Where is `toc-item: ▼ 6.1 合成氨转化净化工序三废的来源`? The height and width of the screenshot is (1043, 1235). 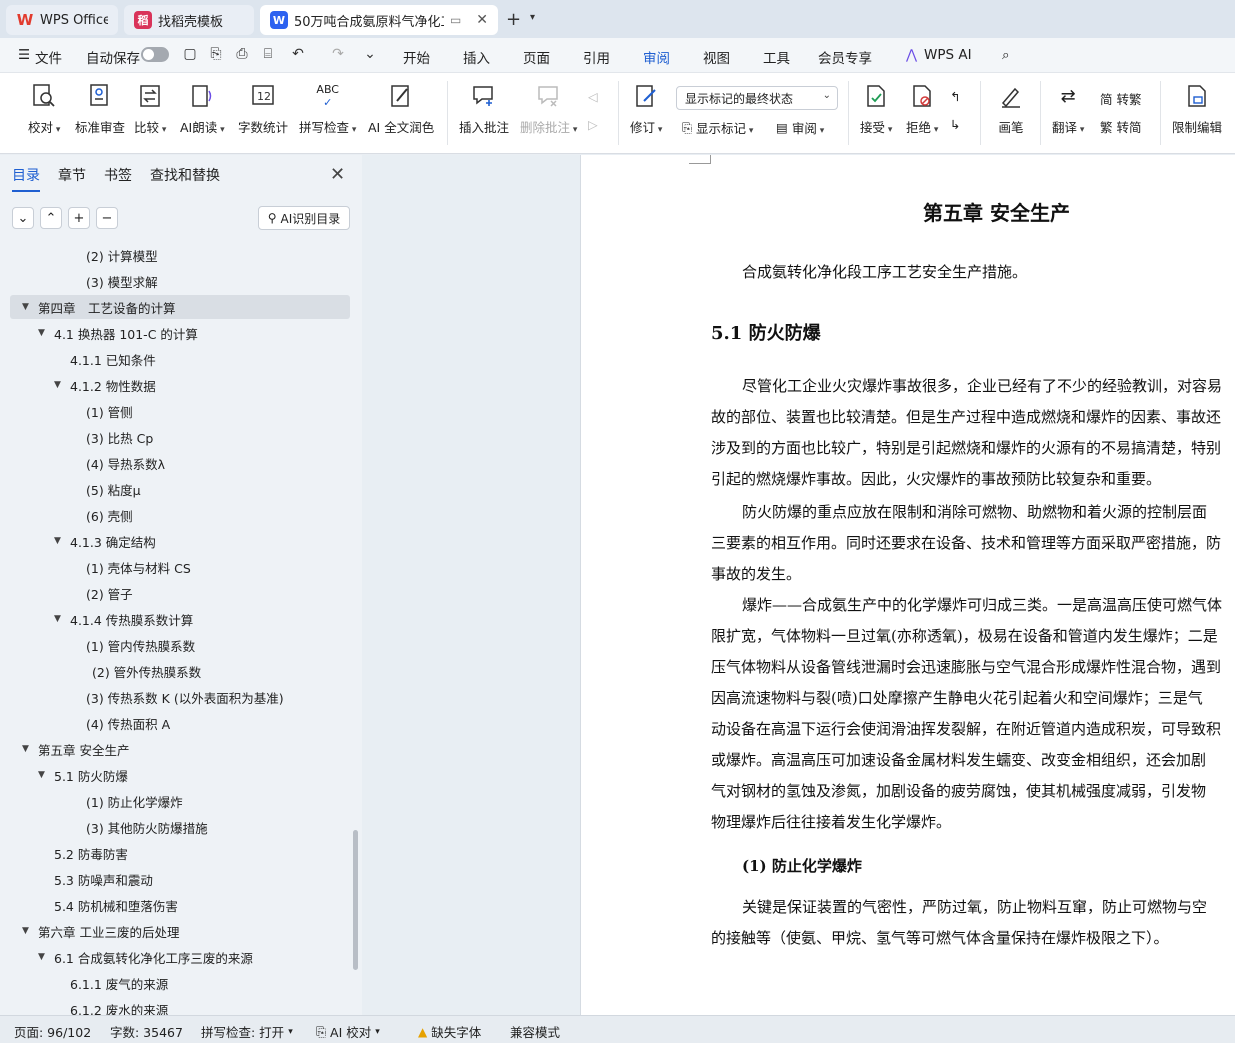
toc-item: ▼ 6.1 合成氨转化净化工序三废的来源 is located at coordinates (180, 957).